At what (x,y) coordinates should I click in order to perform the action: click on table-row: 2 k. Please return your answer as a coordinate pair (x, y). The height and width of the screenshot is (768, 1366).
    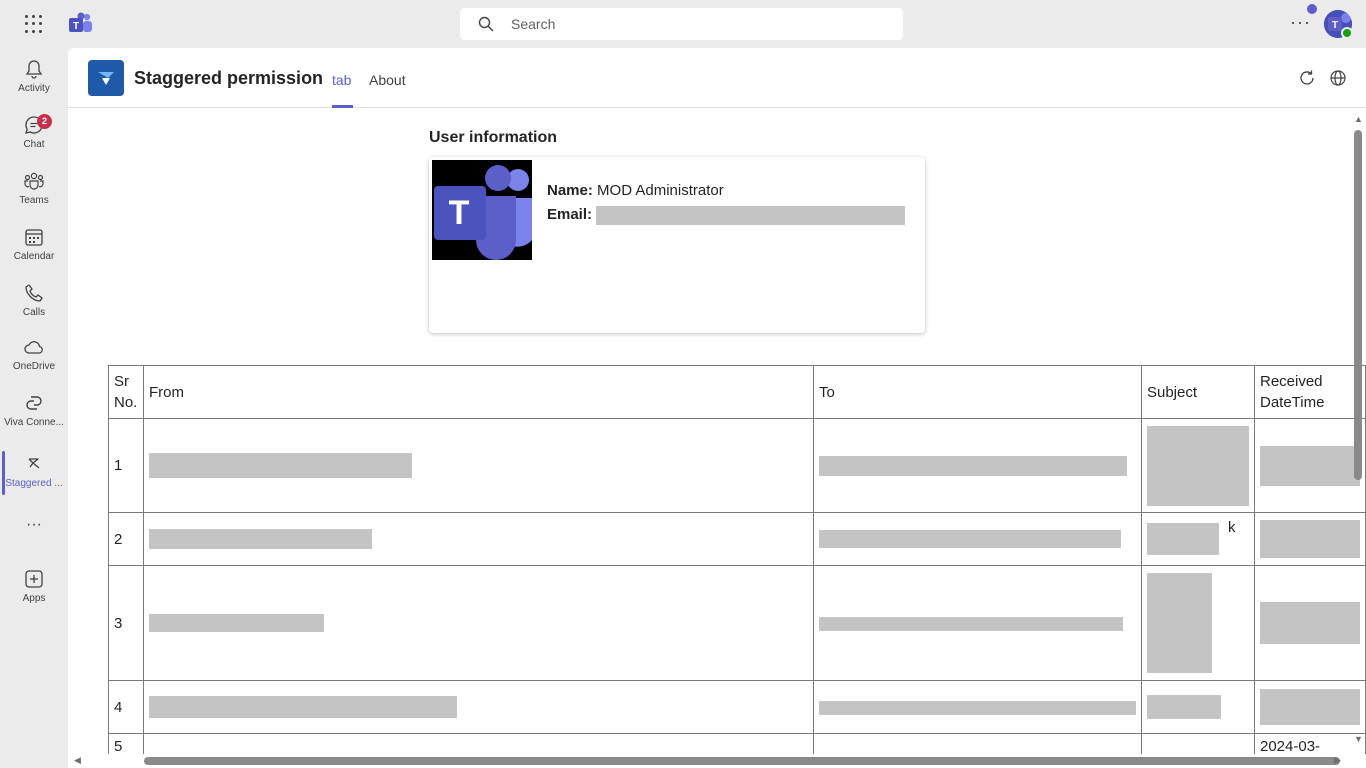
    Looking at the image, I should click on (737, 539).